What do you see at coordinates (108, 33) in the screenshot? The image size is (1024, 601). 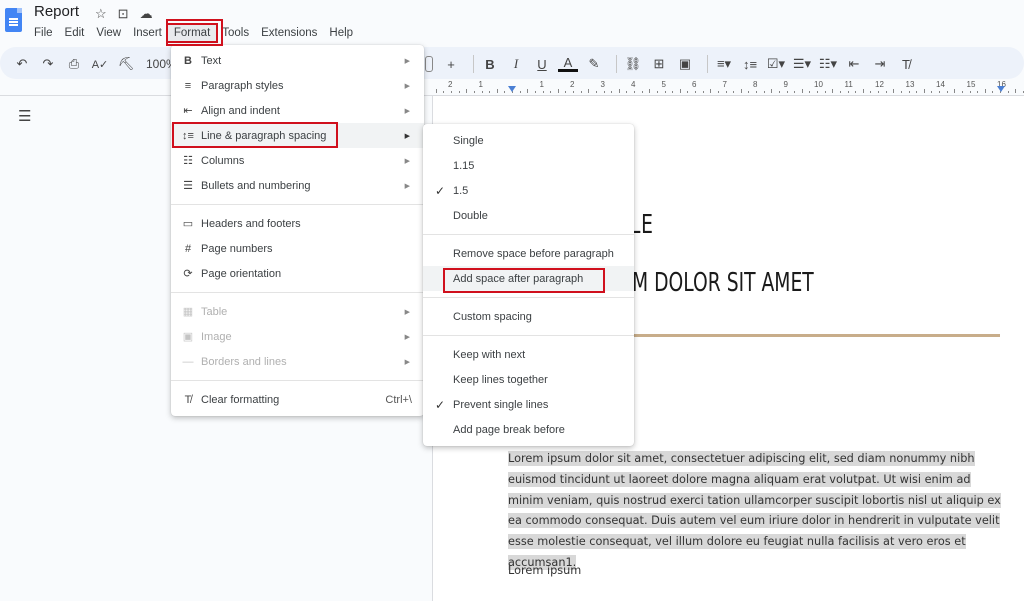 I see `menu-view: View` at bounding box center [108, 33].